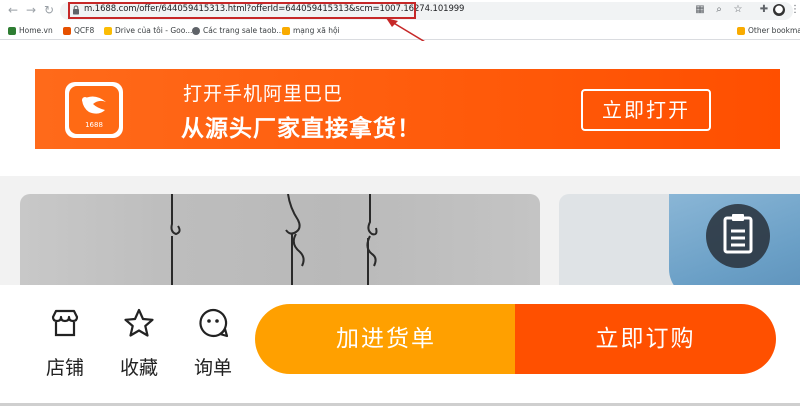  Describe the element at coordinates (774, 30) in the screenshot. I see `other-bookmarks-label: Other bookmark` at that location.